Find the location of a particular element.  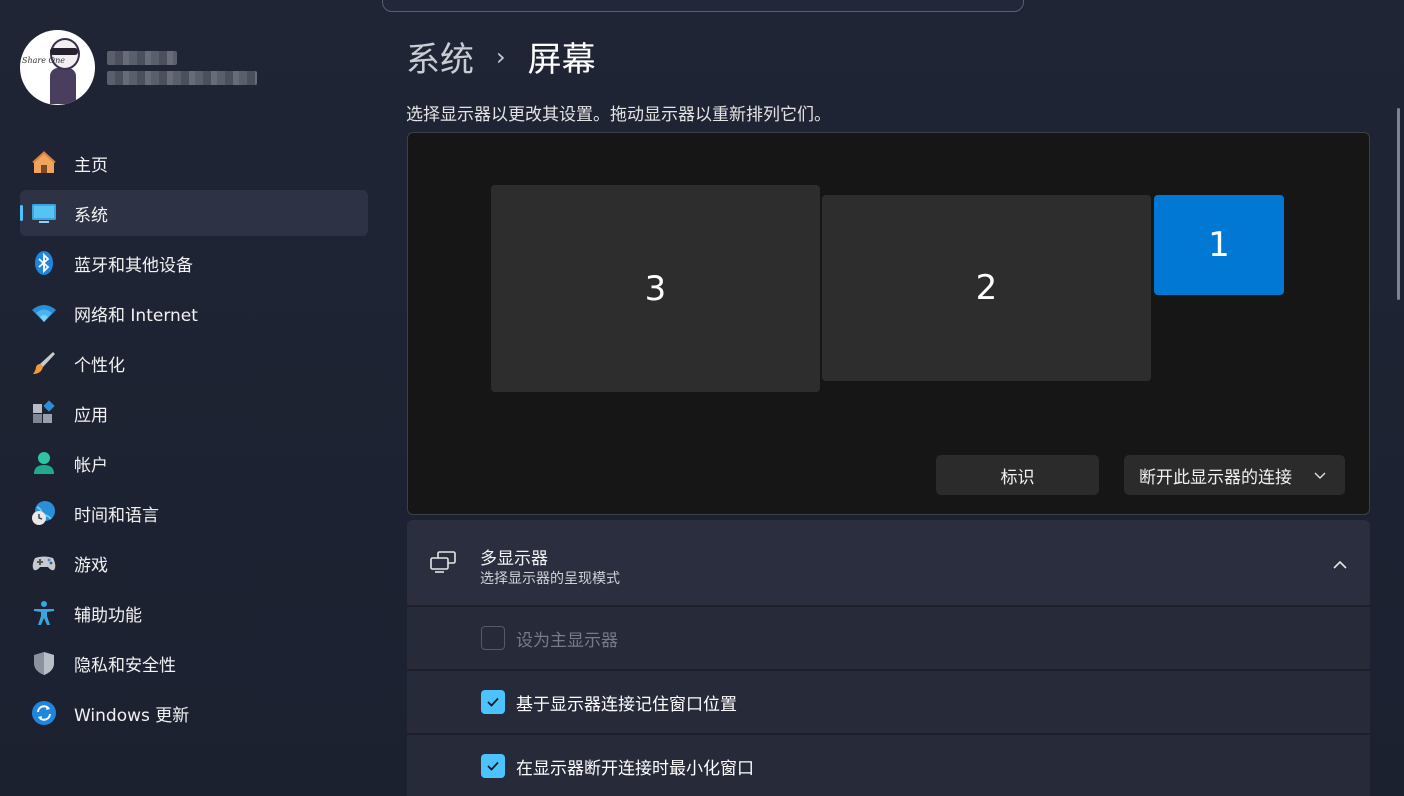

blurred-user-name is located at coordinates (182, 67).